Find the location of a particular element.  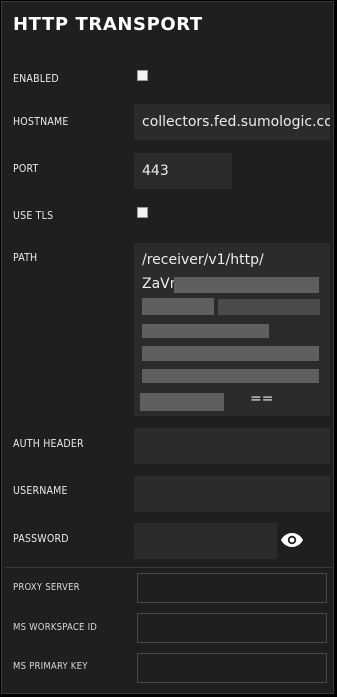

password-label: PASSWORD is located at coordinates (41, 539).